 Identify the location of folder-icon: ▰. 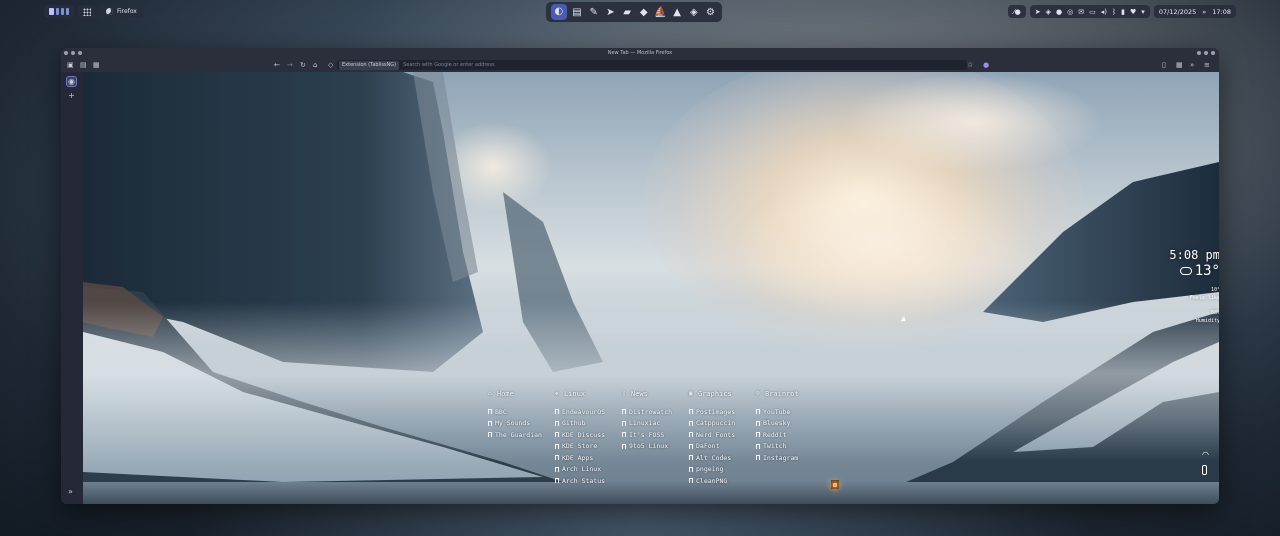
(627, 12).